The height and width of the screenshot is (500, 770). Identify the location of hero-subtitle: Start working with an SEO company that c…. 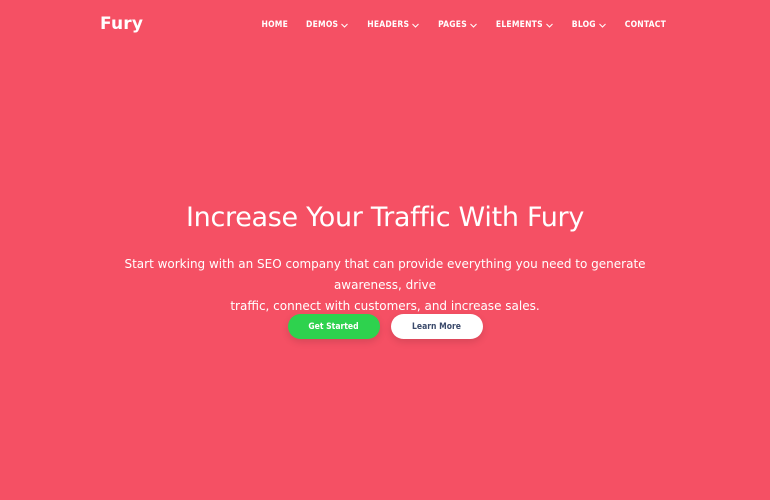
(385, 285).